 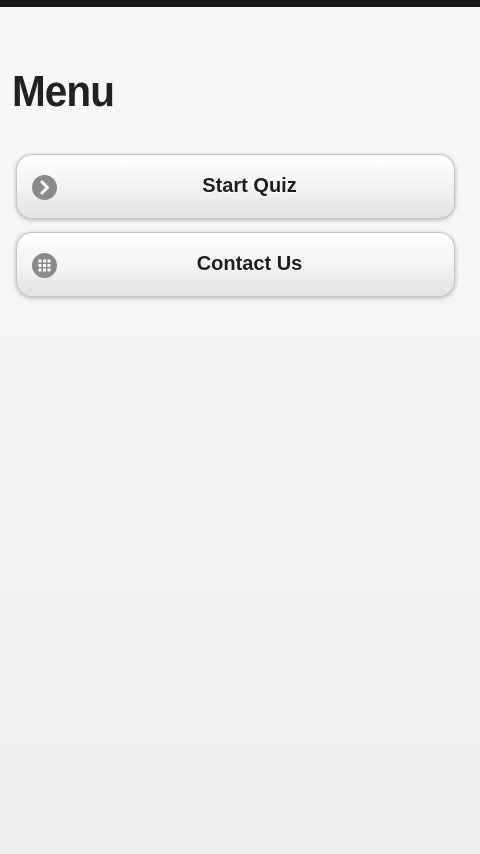 I want to click on start-quiz-button: Start Quiz, so click(x=235, y=186).